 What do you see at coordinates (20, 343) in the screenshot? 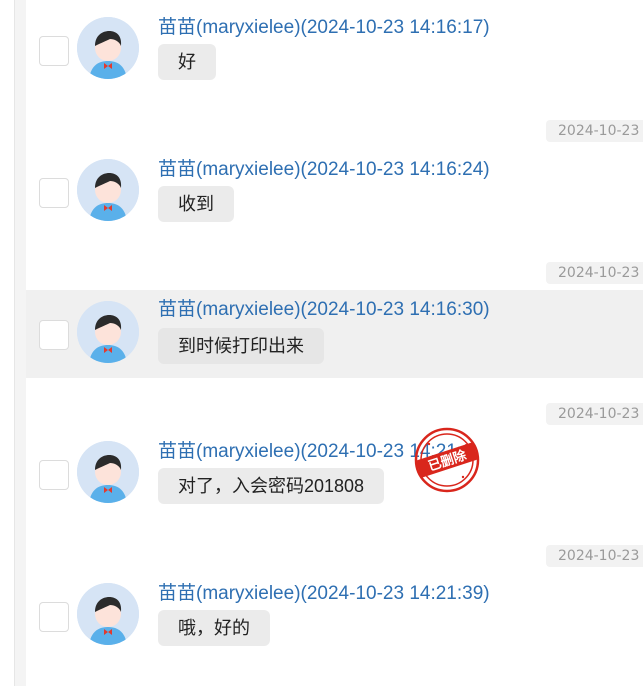
I see `left-divider` at bounding box center [20, 343].